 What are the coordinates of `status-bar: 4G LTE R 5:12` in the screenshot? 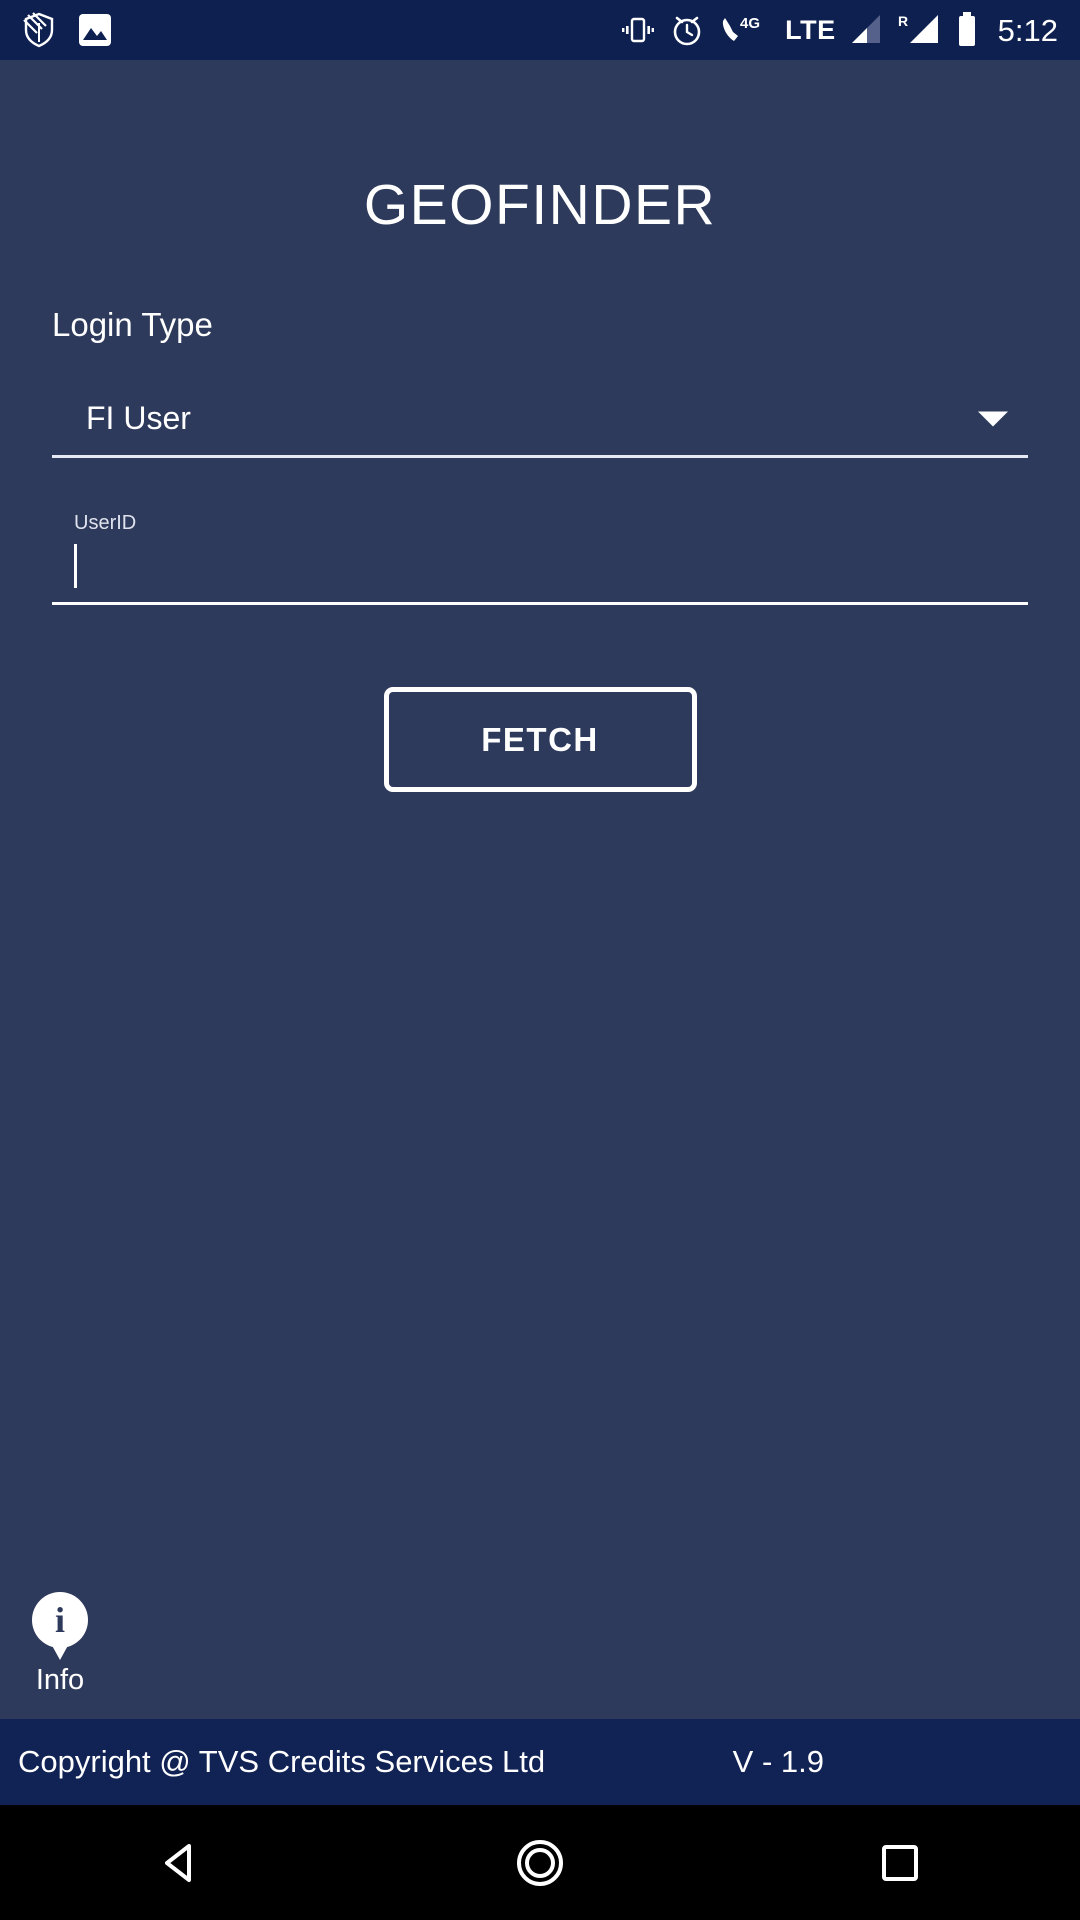 It's located at (540, 30).